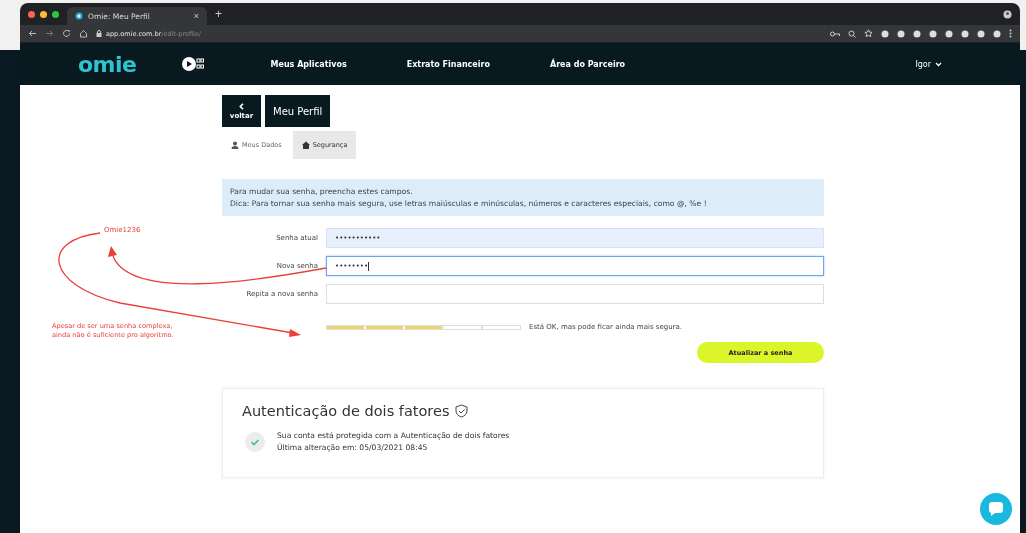  Describe the element at coordinates (32, 33) in the screenshot. I see `back-arrow-icon` at that location.